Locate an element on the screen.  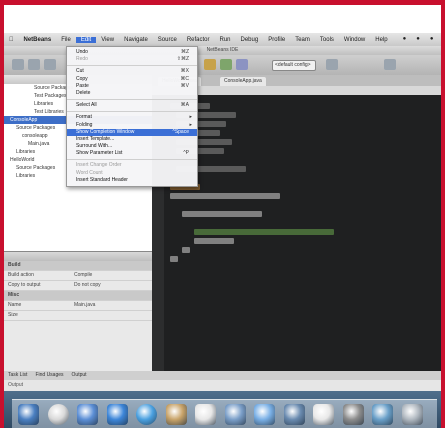
output-tab: Task List is located at coordinates (17, 375).